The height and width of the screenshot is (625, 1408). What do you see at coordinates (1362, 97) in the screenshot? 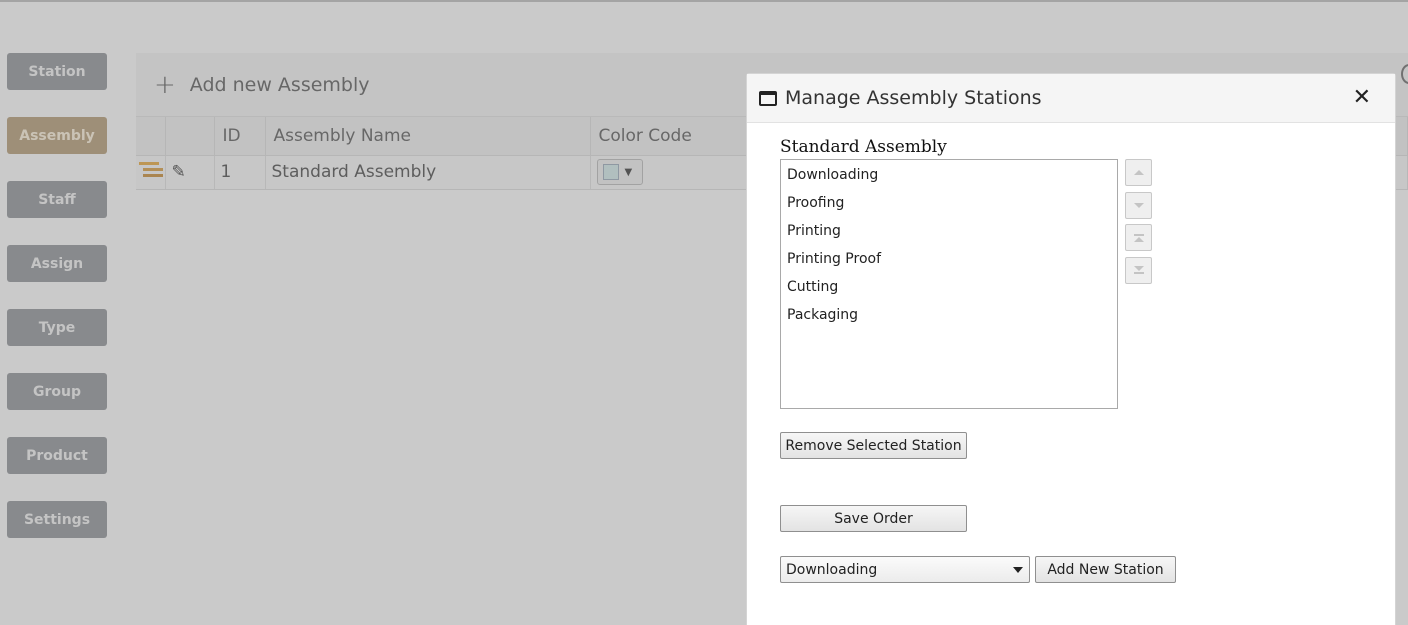
I see `close-icon: ✕` at bounding box center [1362, 97].